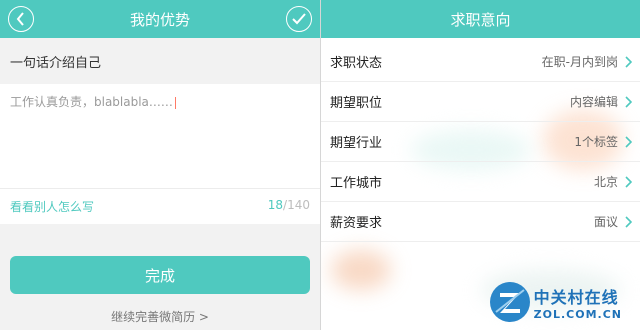 The image size is (640, 330). I want to click on row-label: 薪资要求, so click(356, 223).